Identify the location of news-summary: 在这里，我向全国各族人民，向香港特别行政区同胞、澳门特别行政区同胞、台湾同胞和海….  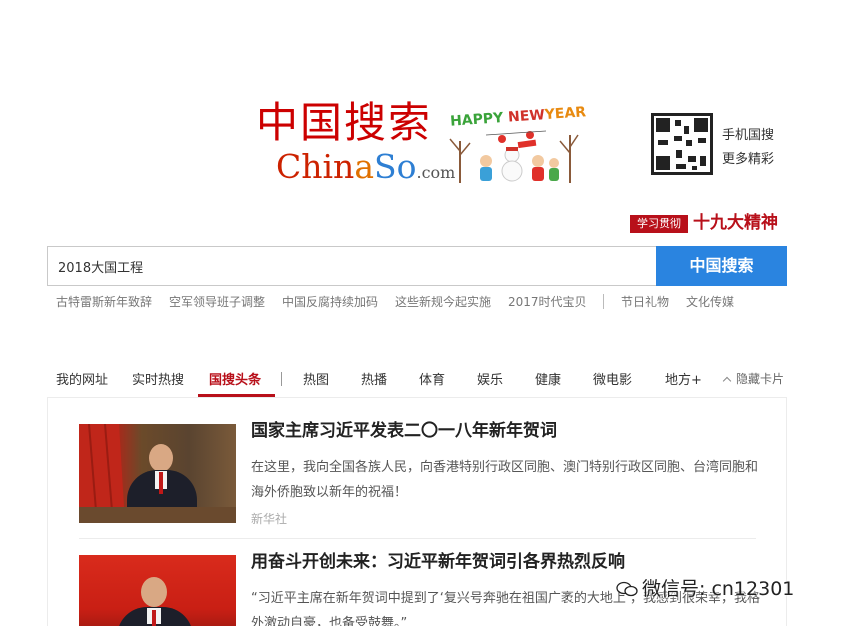
(505, 480).